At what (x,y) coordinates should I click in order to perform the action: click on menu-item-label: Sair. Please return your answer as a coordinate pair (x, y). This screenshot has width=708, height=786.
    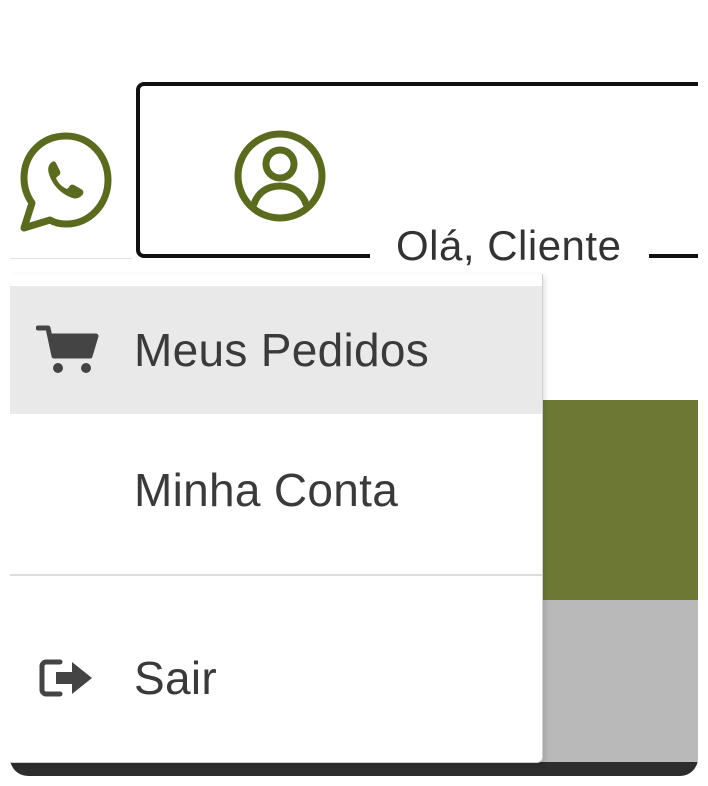
    Looking at the image, I should click on (176, 678).